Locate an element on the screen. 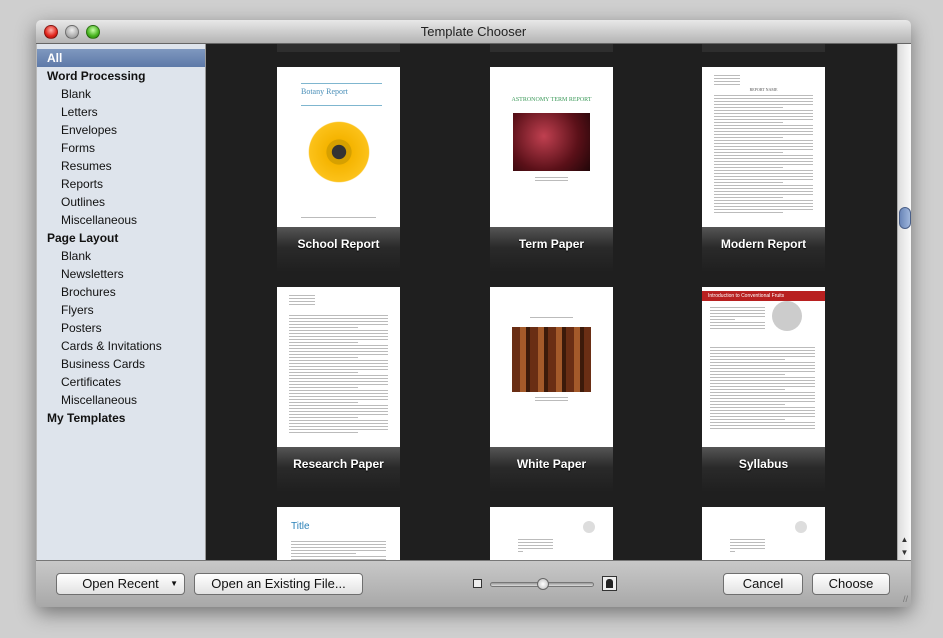 The width and height of the screenshot is (943, 638). sidebar-item-outlines: Outlines is located at coordinates (121, 202).